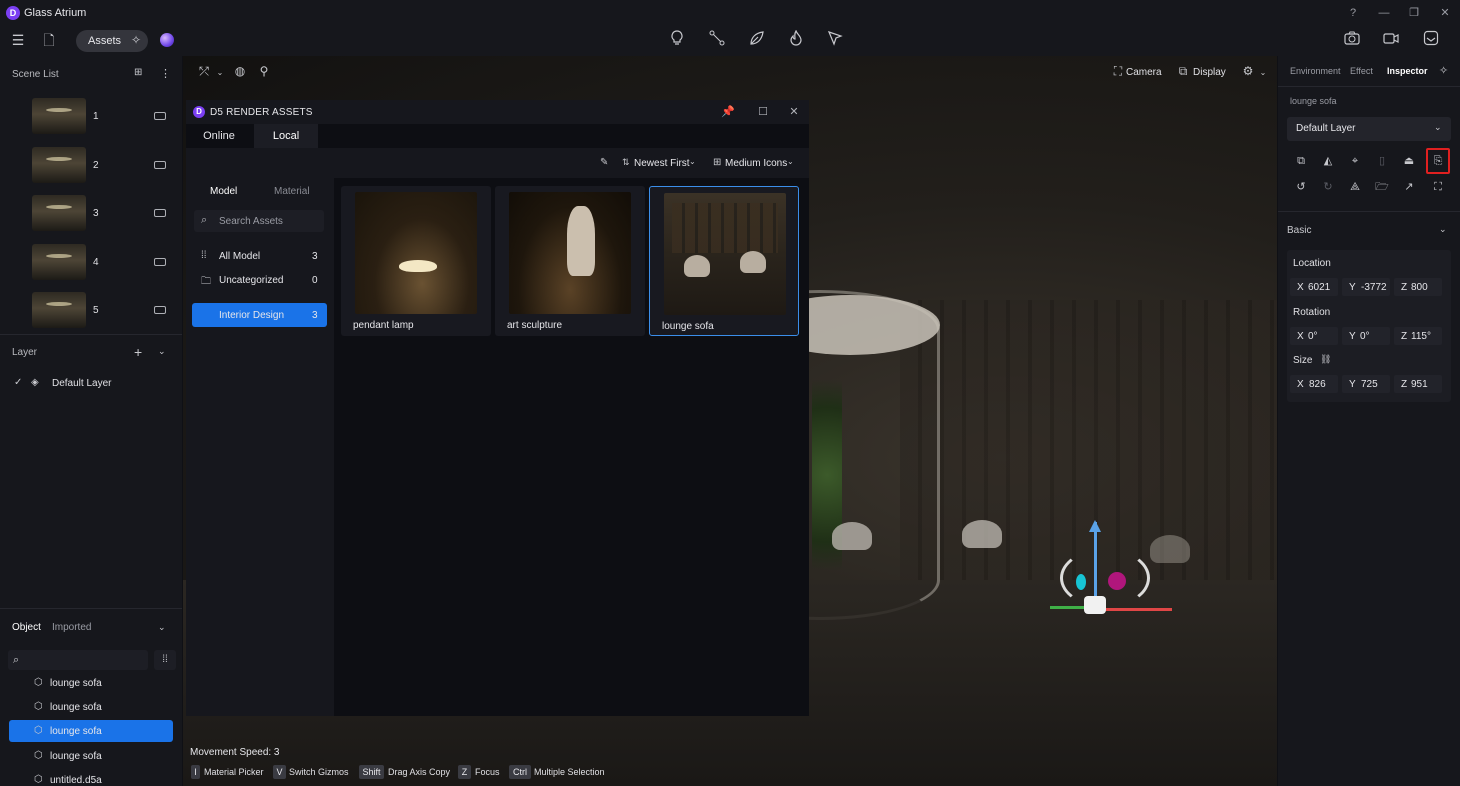 This screenshot has width=1460, height=786. Describe the element at coordinates (140, 73) in the screenshot. I see `add-scene-icon: ⊞` at that location.